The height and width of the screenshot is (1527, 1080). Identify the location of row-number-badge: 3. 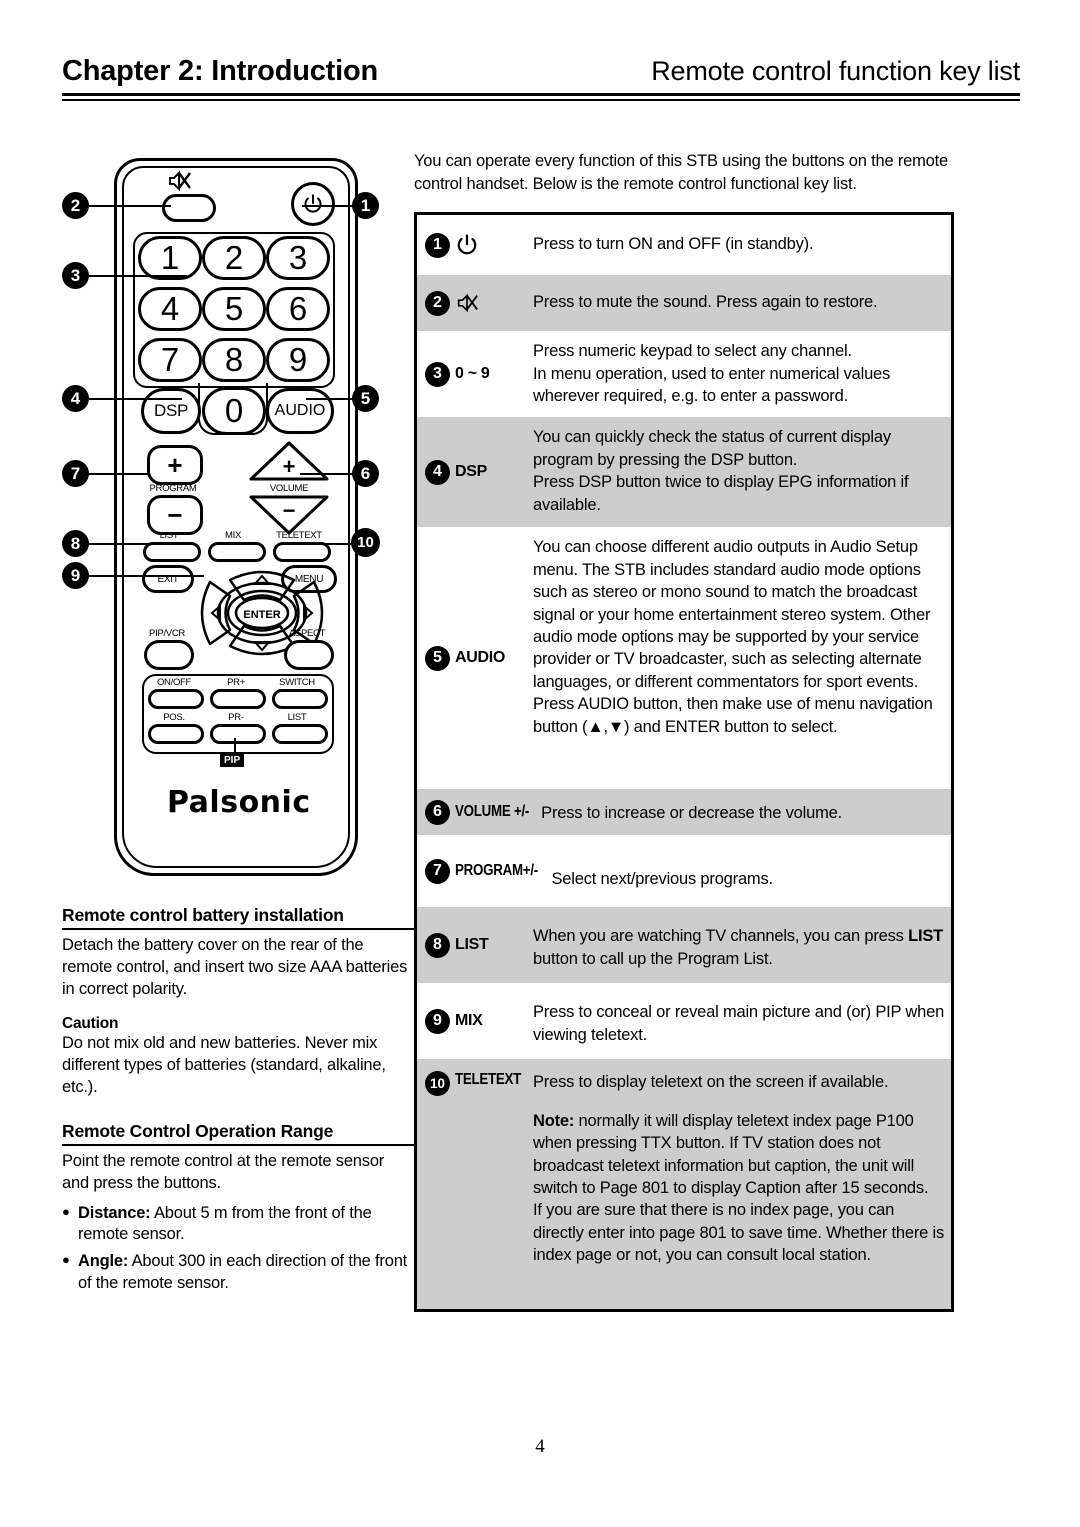
(437, 374).